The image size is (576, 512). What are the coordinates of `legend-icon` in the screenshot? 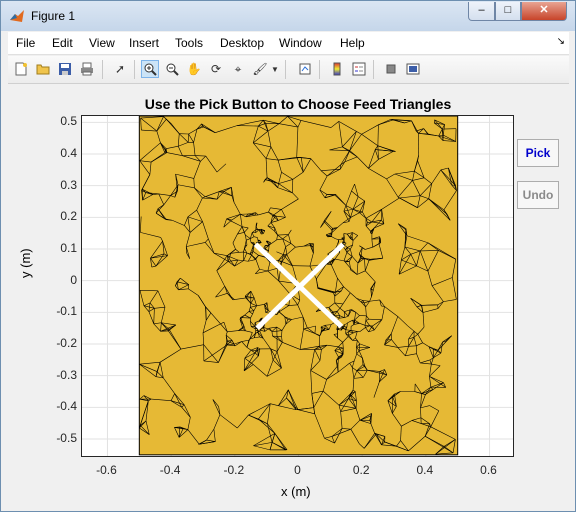 It's located at (359, 69).